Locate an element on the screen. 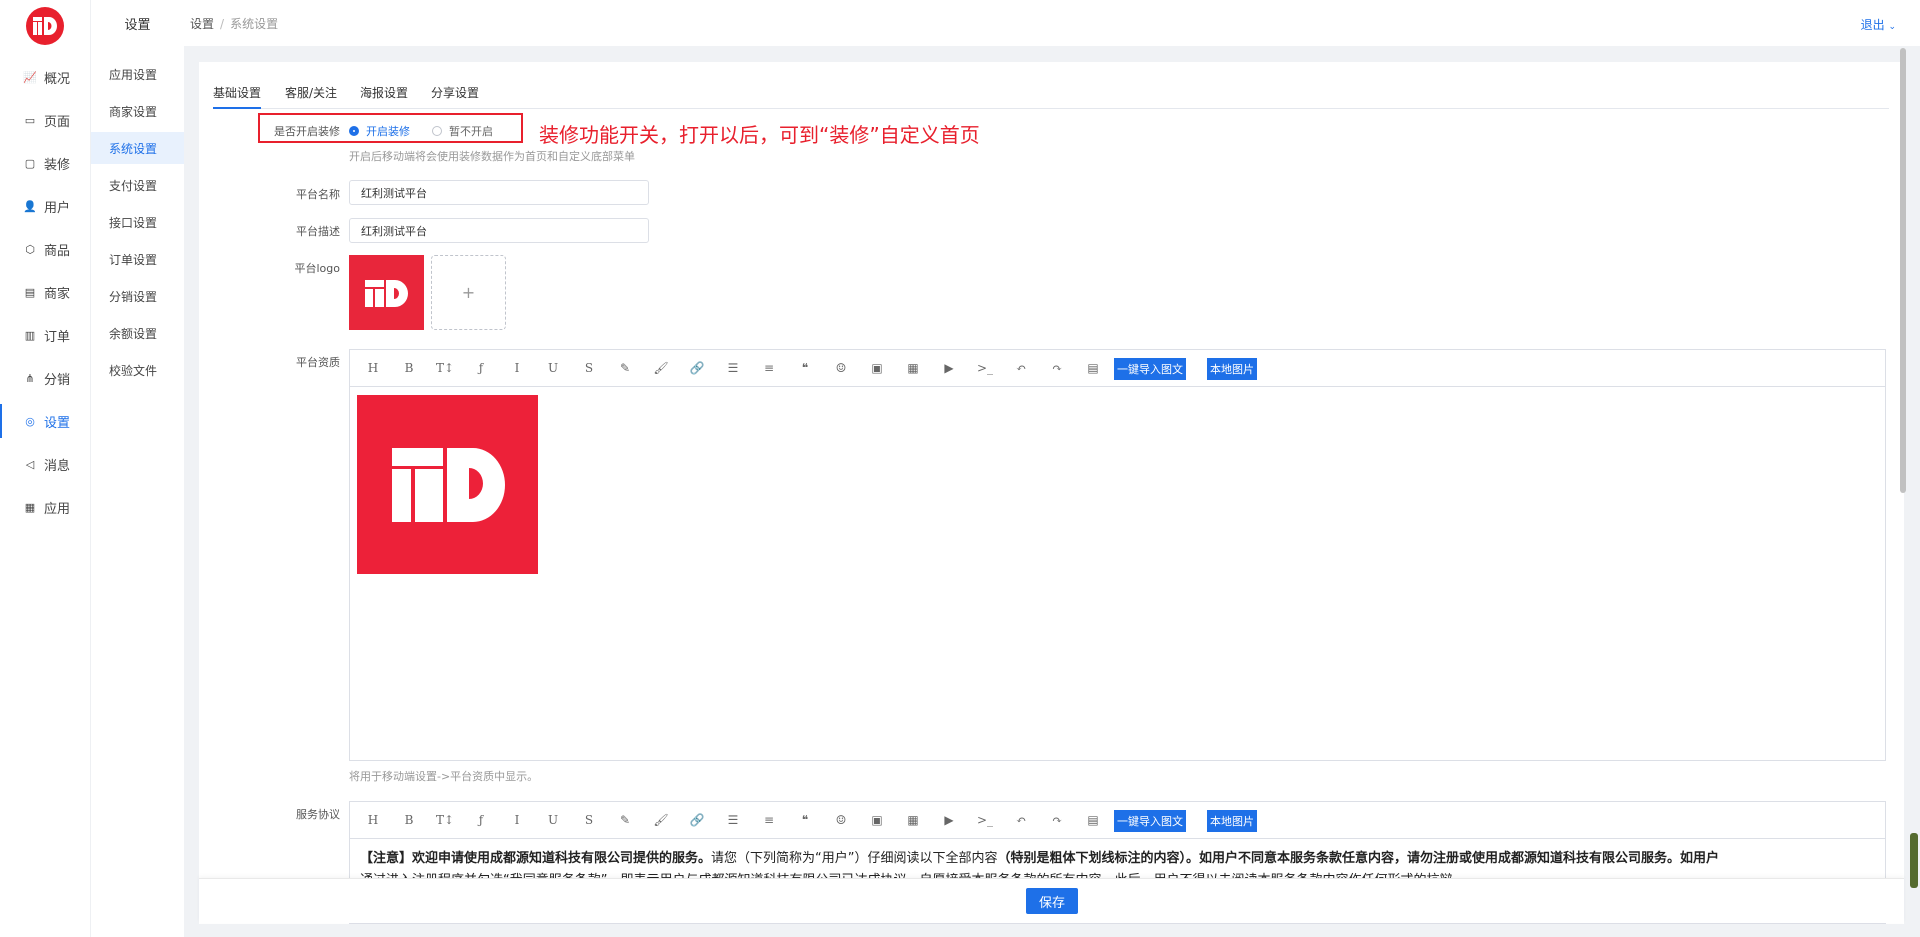  nav-item-5: ▤ 商家 is located at coordinates (45, 292).